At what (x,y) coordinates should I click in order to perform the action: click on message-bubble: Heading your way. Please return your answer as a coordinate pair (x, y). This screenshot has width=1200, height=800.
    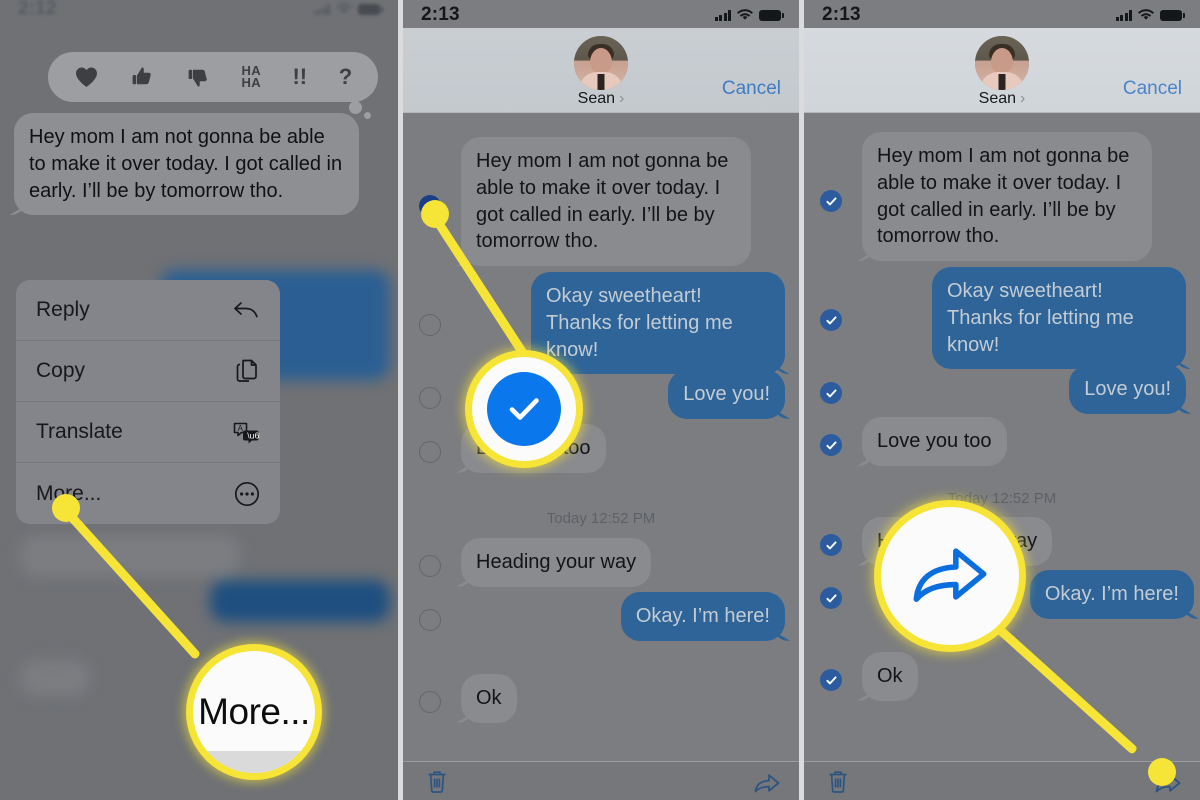
    Looking at the image, I should click on (556, 562).